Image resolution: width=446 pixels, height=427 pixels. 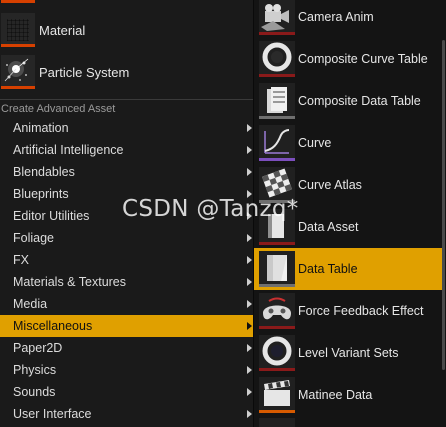 What do you see at coordinates (41, 194) in the screenshot?
I see `category-label: Blueprints` at bounding box center [41, 194].